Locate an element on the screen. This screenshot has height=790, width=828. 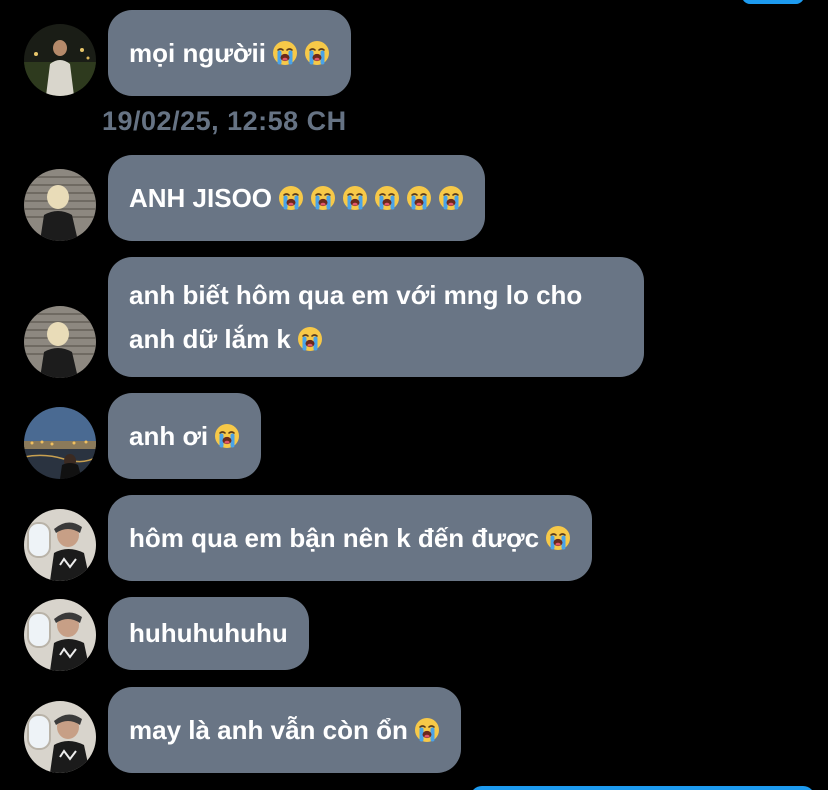
message-bubble: ANH JISOO is located at coordinates (297, 198).